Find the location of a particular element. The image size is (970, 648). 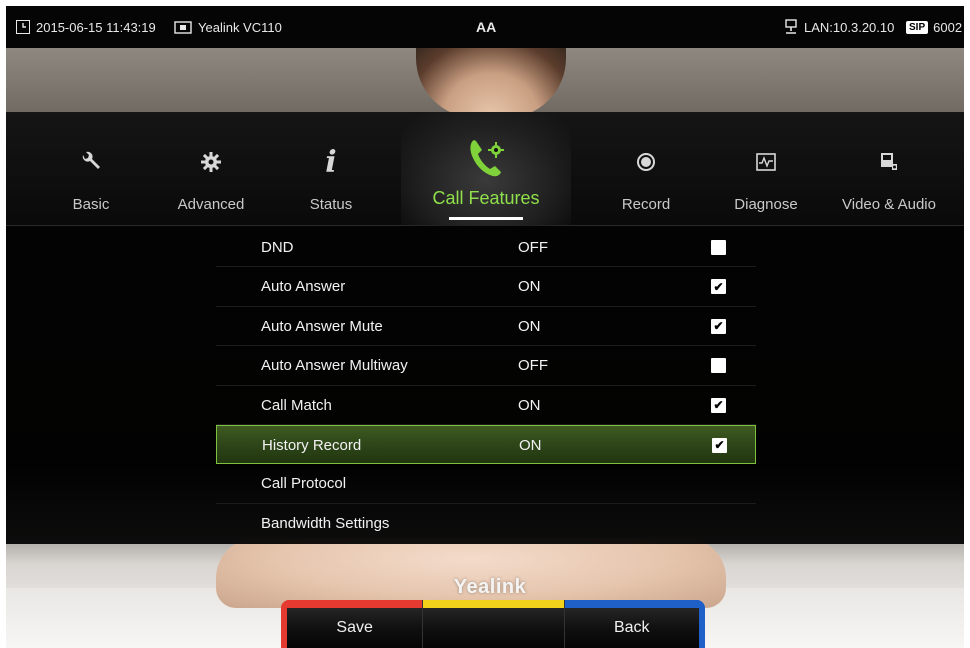

tab-diagnose: Diagnose is located at coordinates (766, 169).